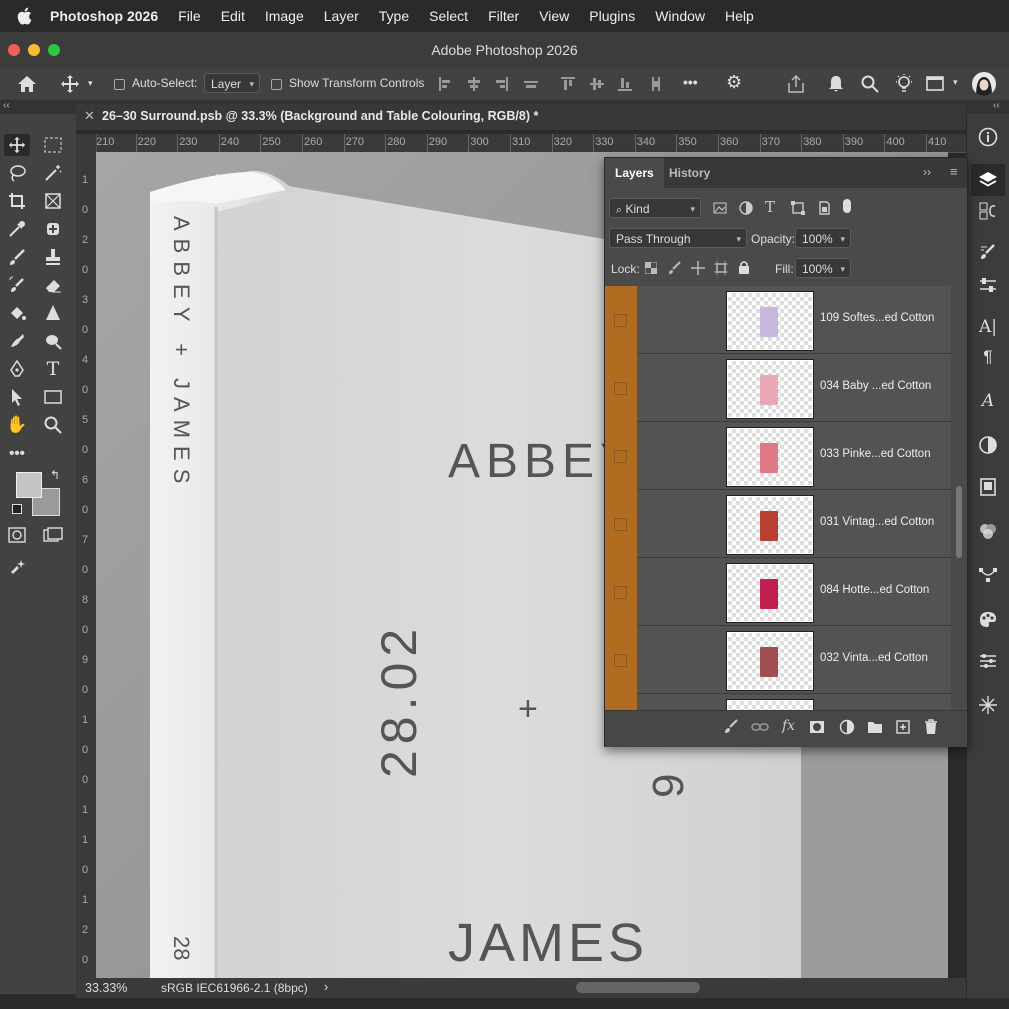 The height and width of the screenshot is (1009, 1009). I want to click on stamp-tool-icon, so click(53, 257).